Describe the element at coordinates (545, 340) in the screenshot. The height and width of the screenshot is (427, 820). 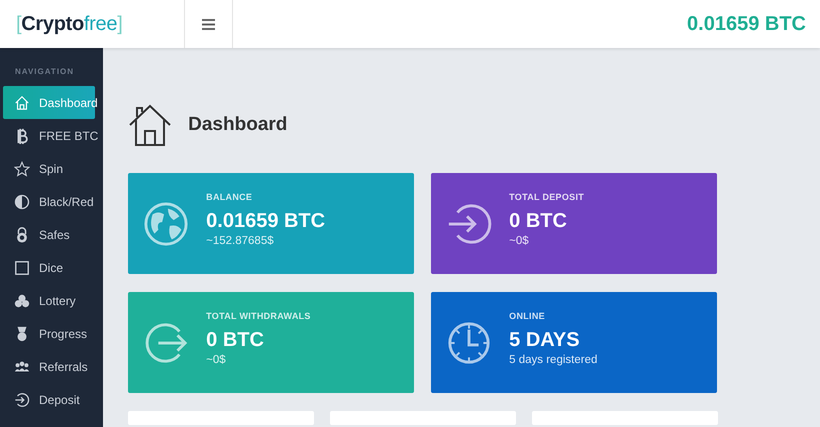
I see `stat-value: 5 DAYS` at that location.